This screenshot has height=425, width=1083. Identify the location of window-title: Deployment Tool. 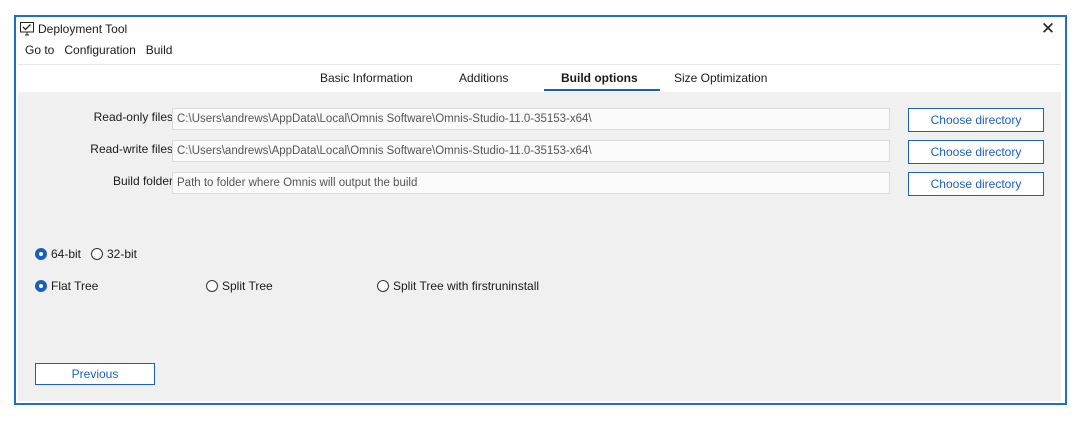
(83, 29).